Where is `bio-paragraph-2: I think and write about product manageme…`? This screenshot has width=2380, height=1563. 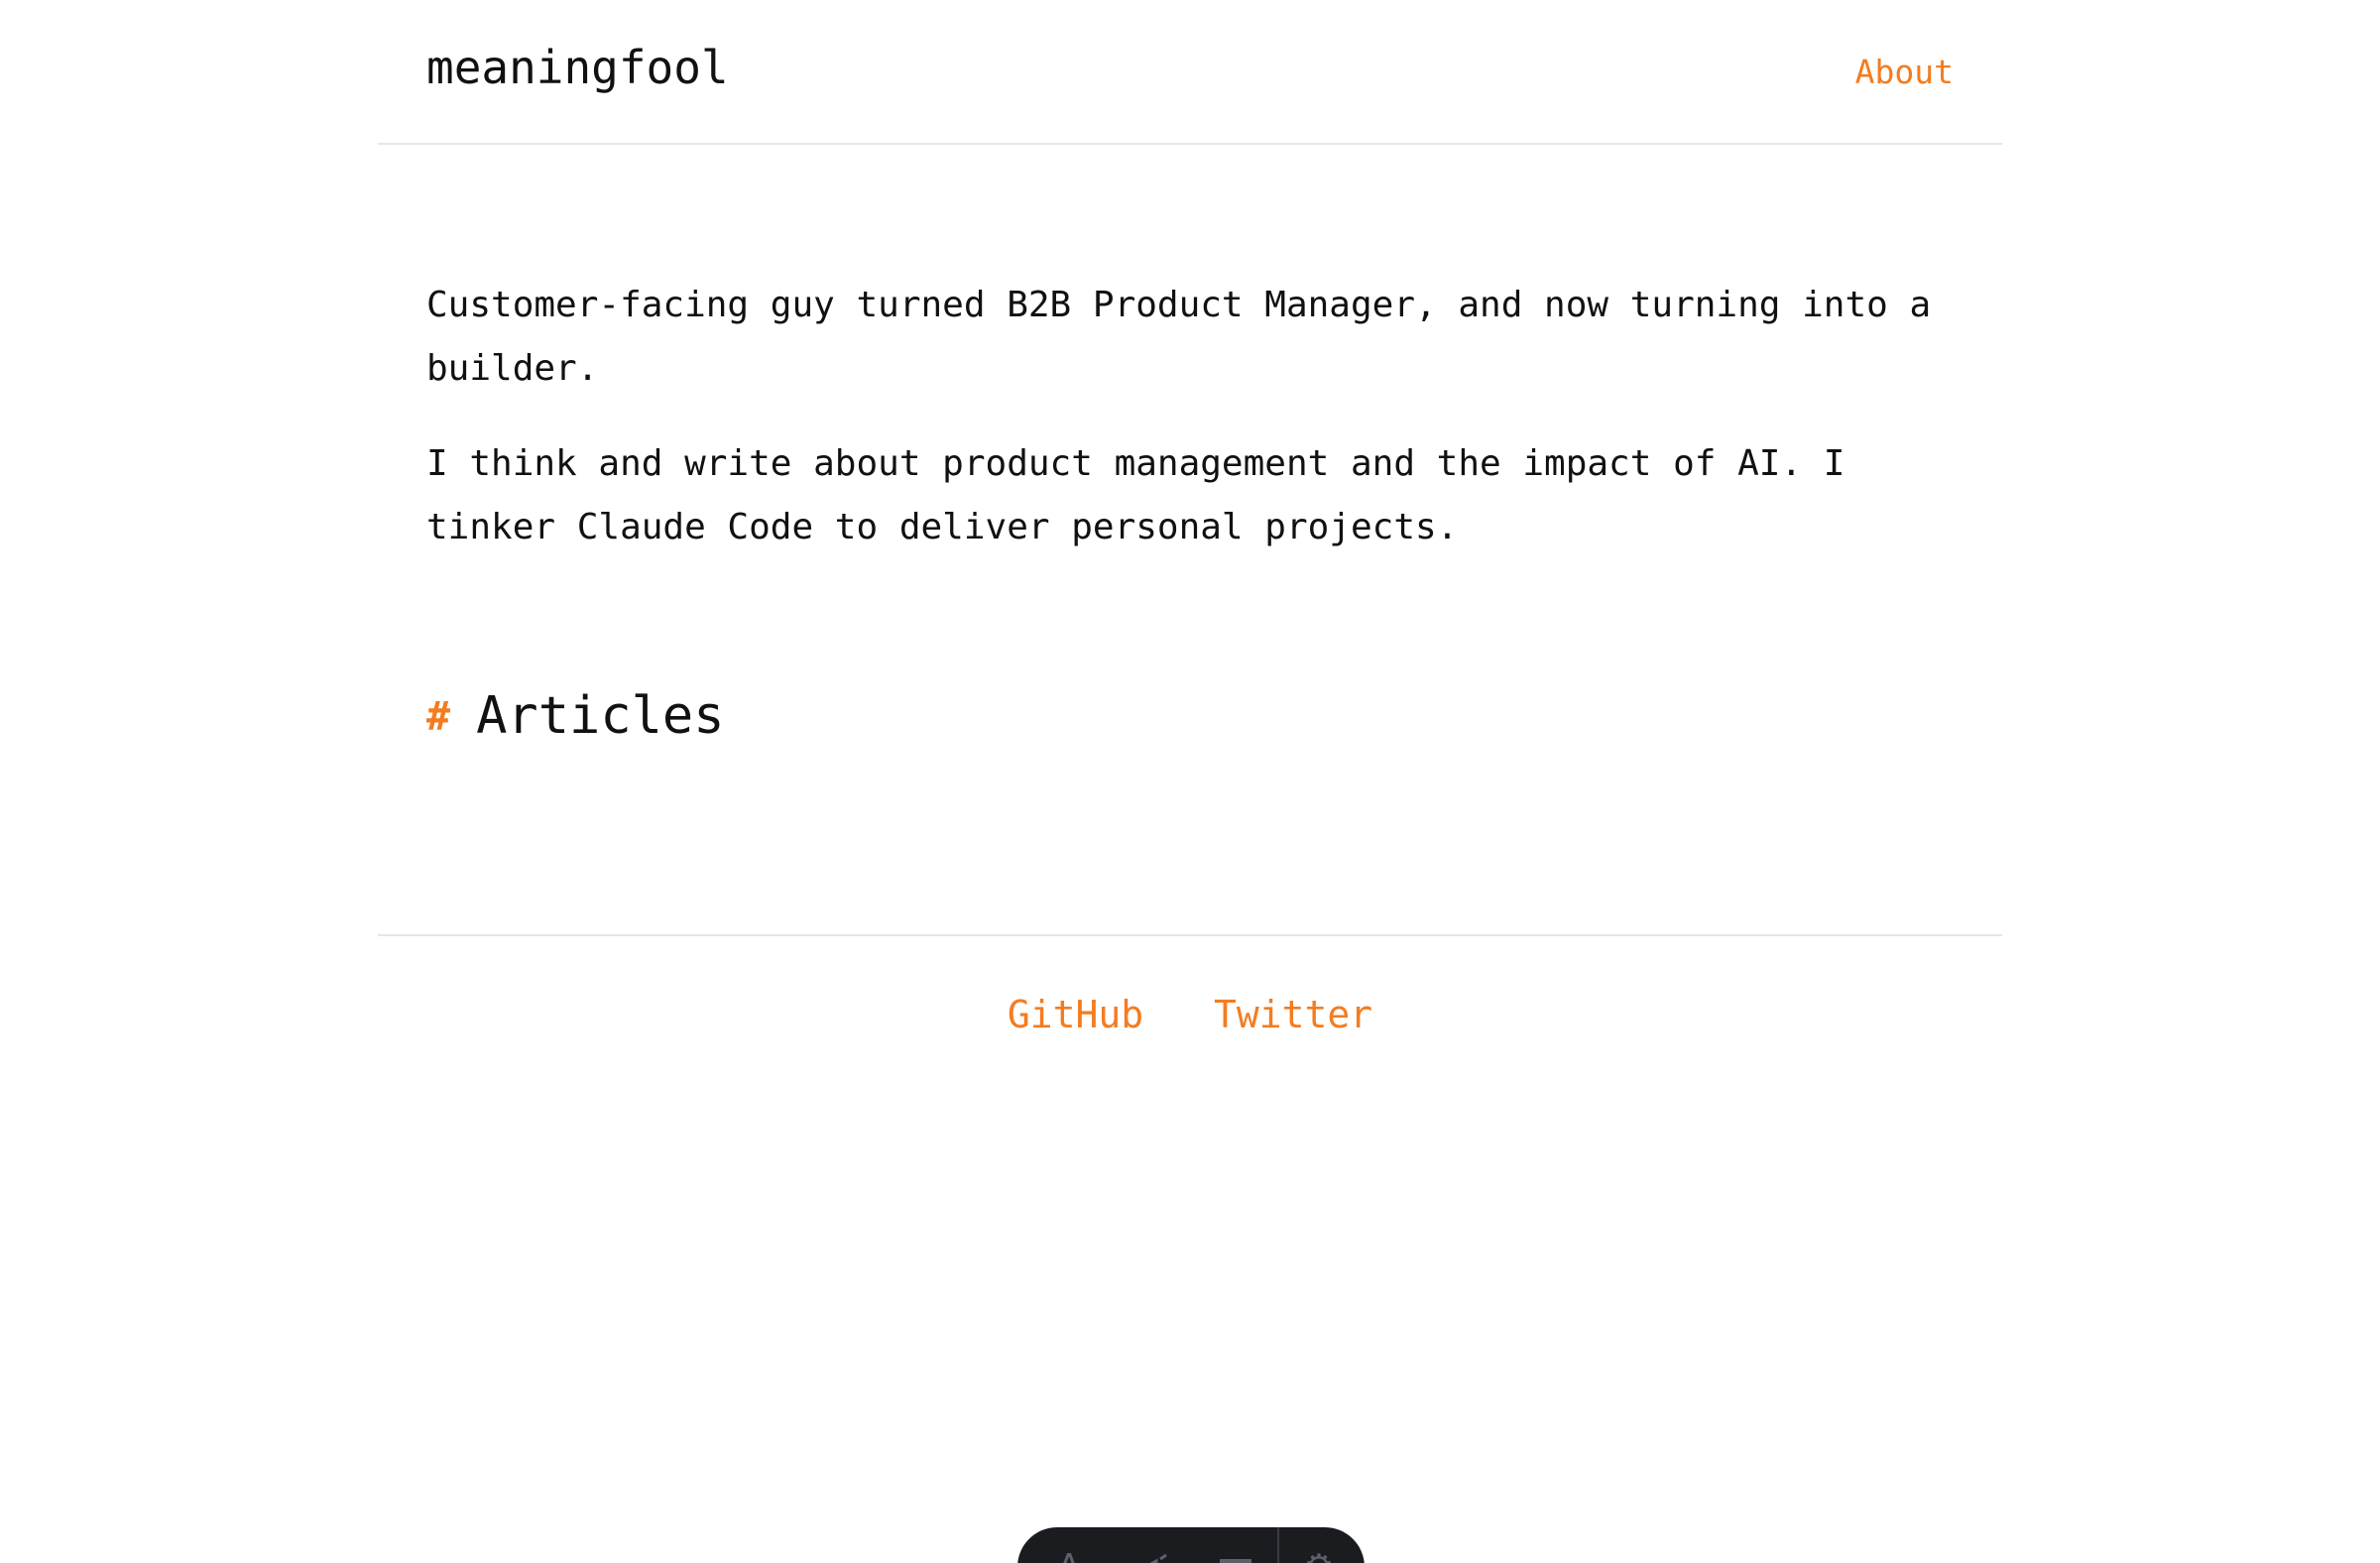
bio-paragraph-2: I think and write about product manageme… is located at coordinates (1135, 495).